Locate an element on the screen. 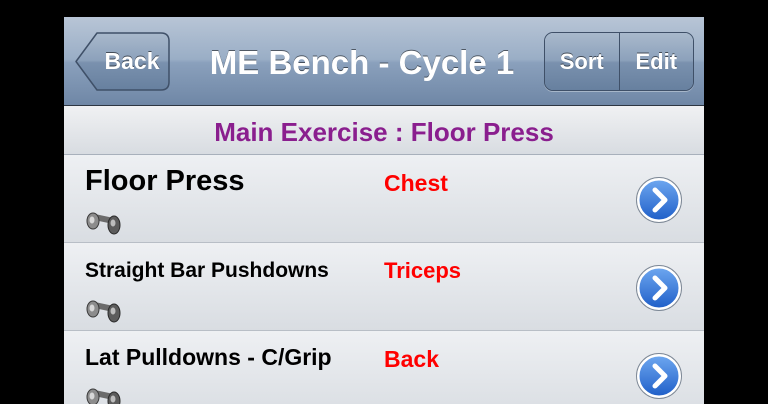 Image resolution: width=768 pixels, height=404 pixels. sort-edit-segmented-control: Sort Edit is located at coordinates (619, 61).